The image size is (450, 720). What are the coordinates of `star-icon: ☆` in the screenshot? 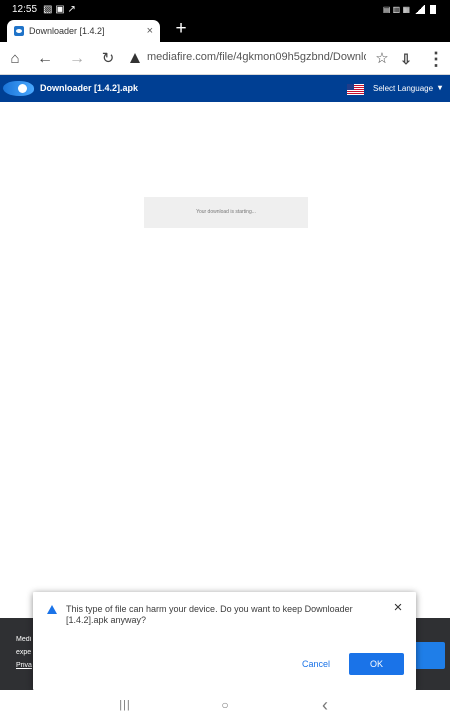 It's located at (382, 59).